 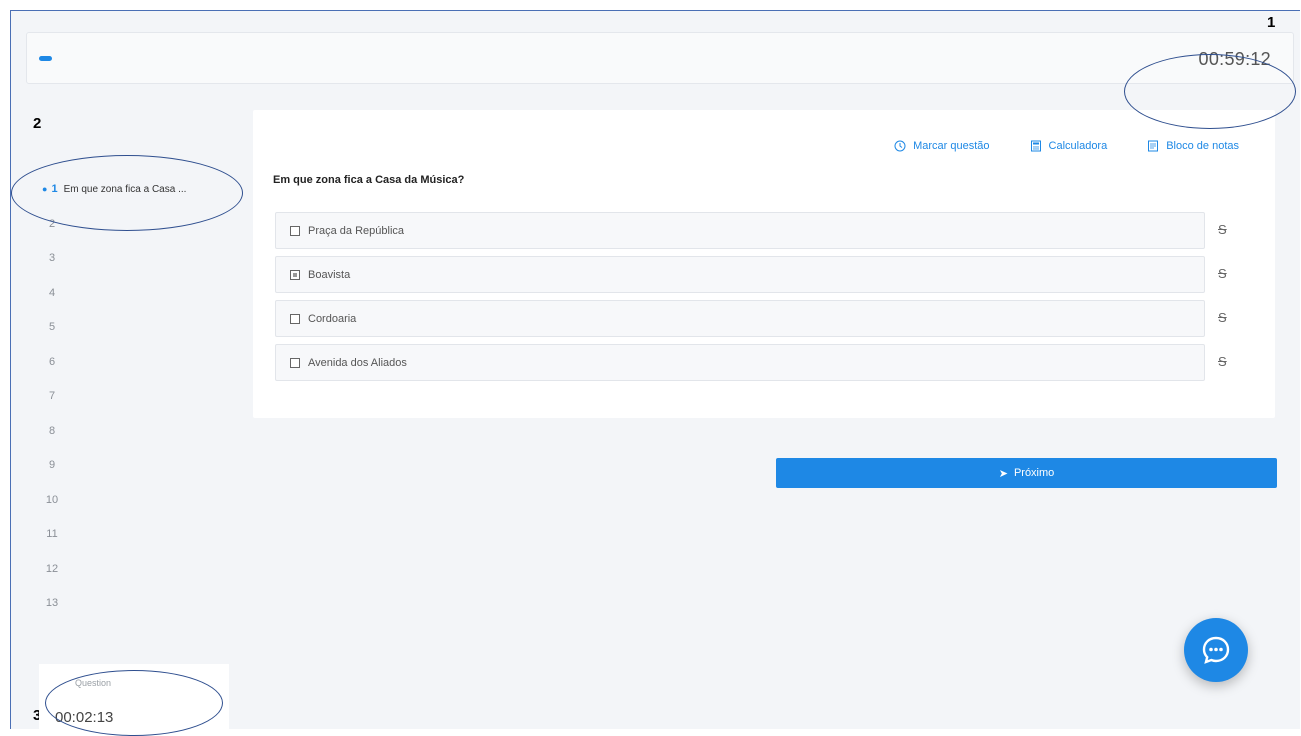 What do you see at coordinates (329, 274) in the screenshot?
I see `answer-option-label: Boavista` at bounding box center [329, 274].